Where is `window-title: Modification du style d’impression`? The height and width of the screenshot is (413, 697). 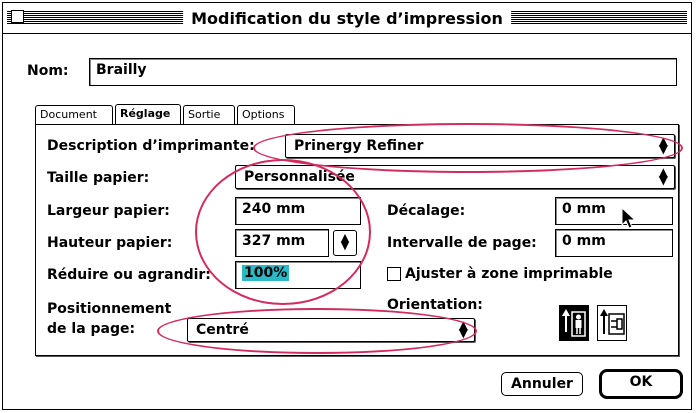 window-title: Modification du style d’impression is located at coordinates (347, 18).